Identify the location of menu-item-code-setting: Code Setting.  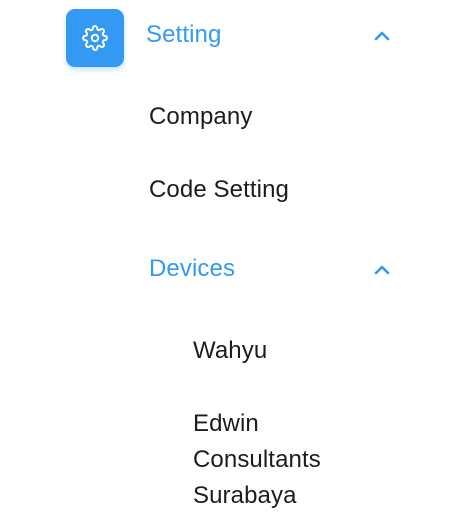
(219, 190).